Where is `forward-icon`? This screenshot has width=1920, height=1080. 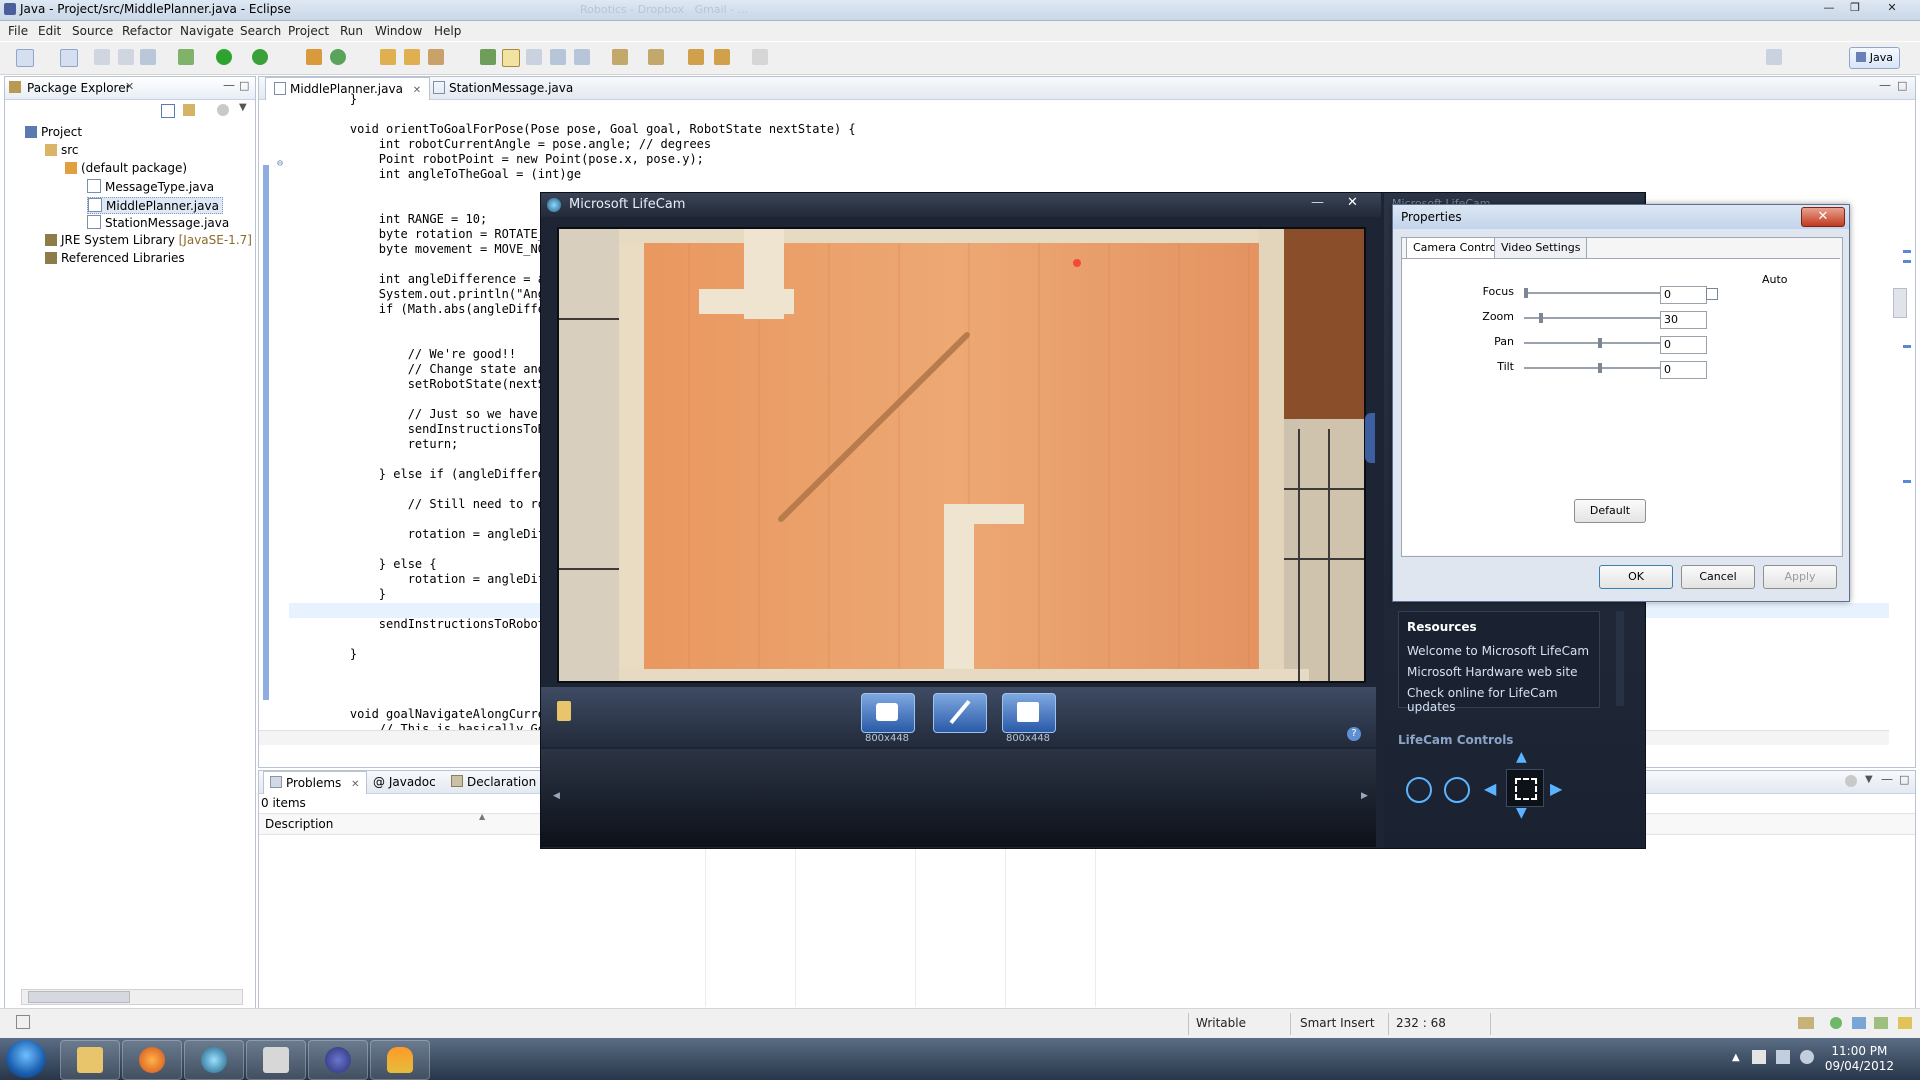 forward-icon is located at coordinates (760, 57).